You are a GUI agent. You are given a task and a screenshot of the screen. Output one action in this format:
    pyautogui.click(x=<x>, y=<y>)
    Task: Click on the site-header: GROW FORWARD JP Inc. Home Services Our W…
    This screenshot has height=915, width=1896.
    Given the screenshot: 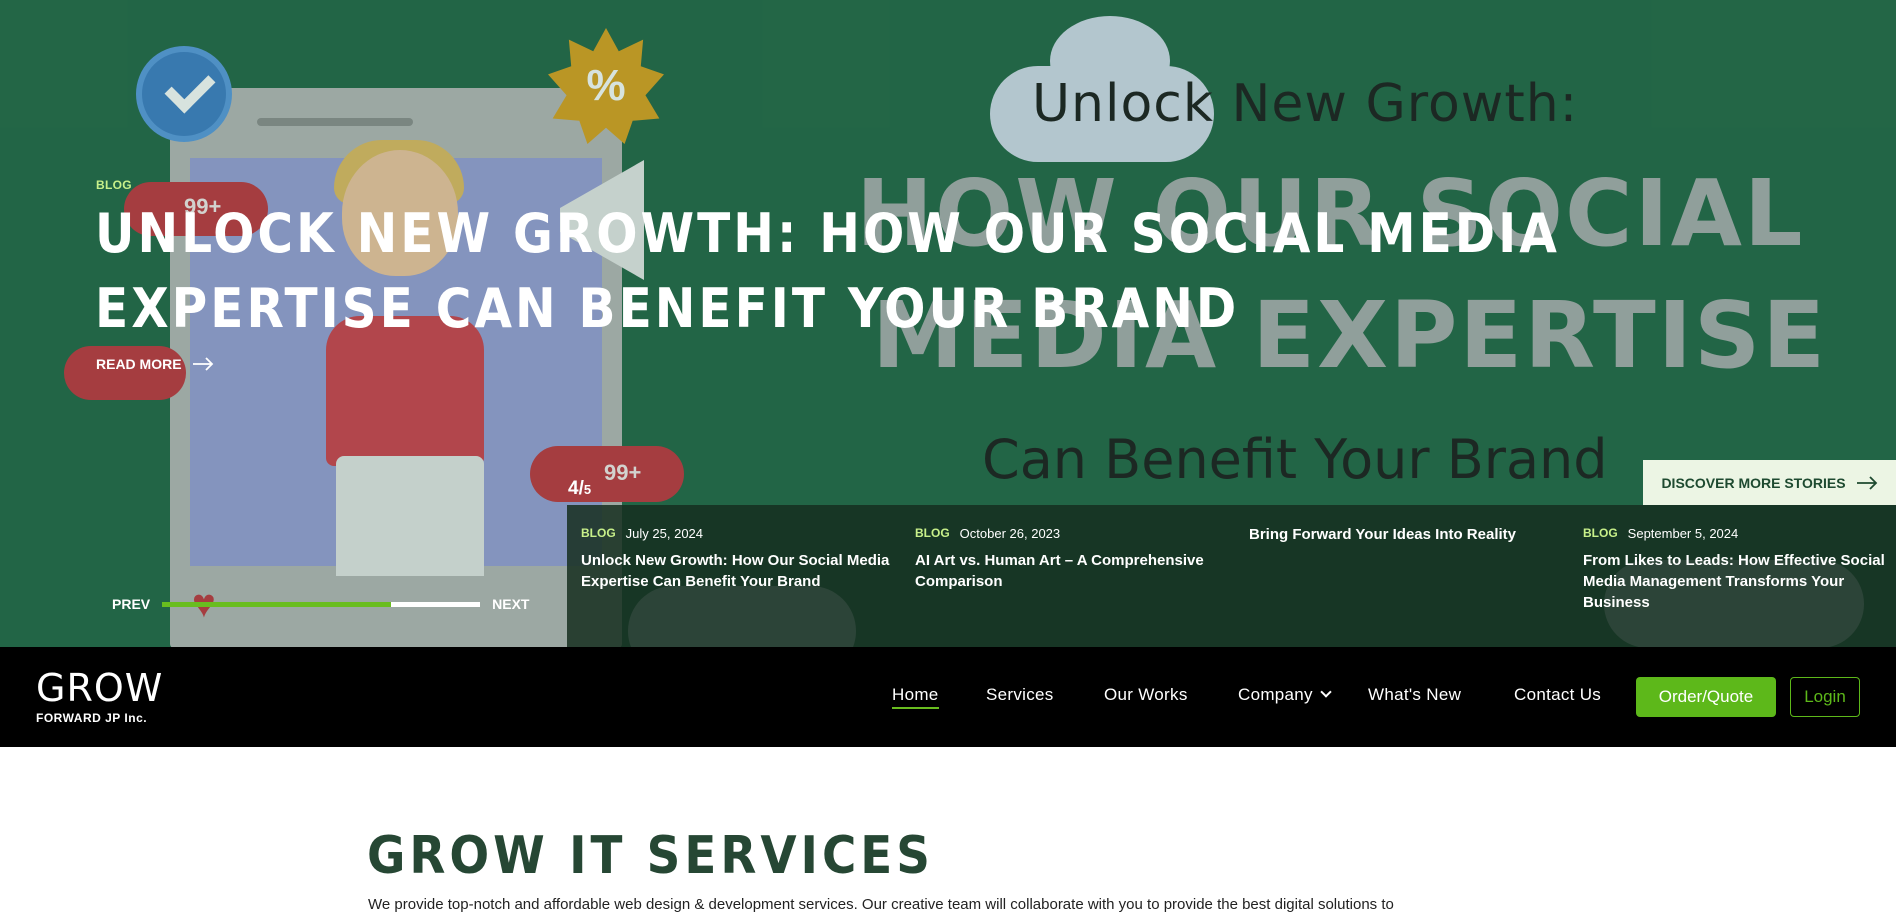 What is the action you would take?
    pyautogui.click(x=948, y=697)
    